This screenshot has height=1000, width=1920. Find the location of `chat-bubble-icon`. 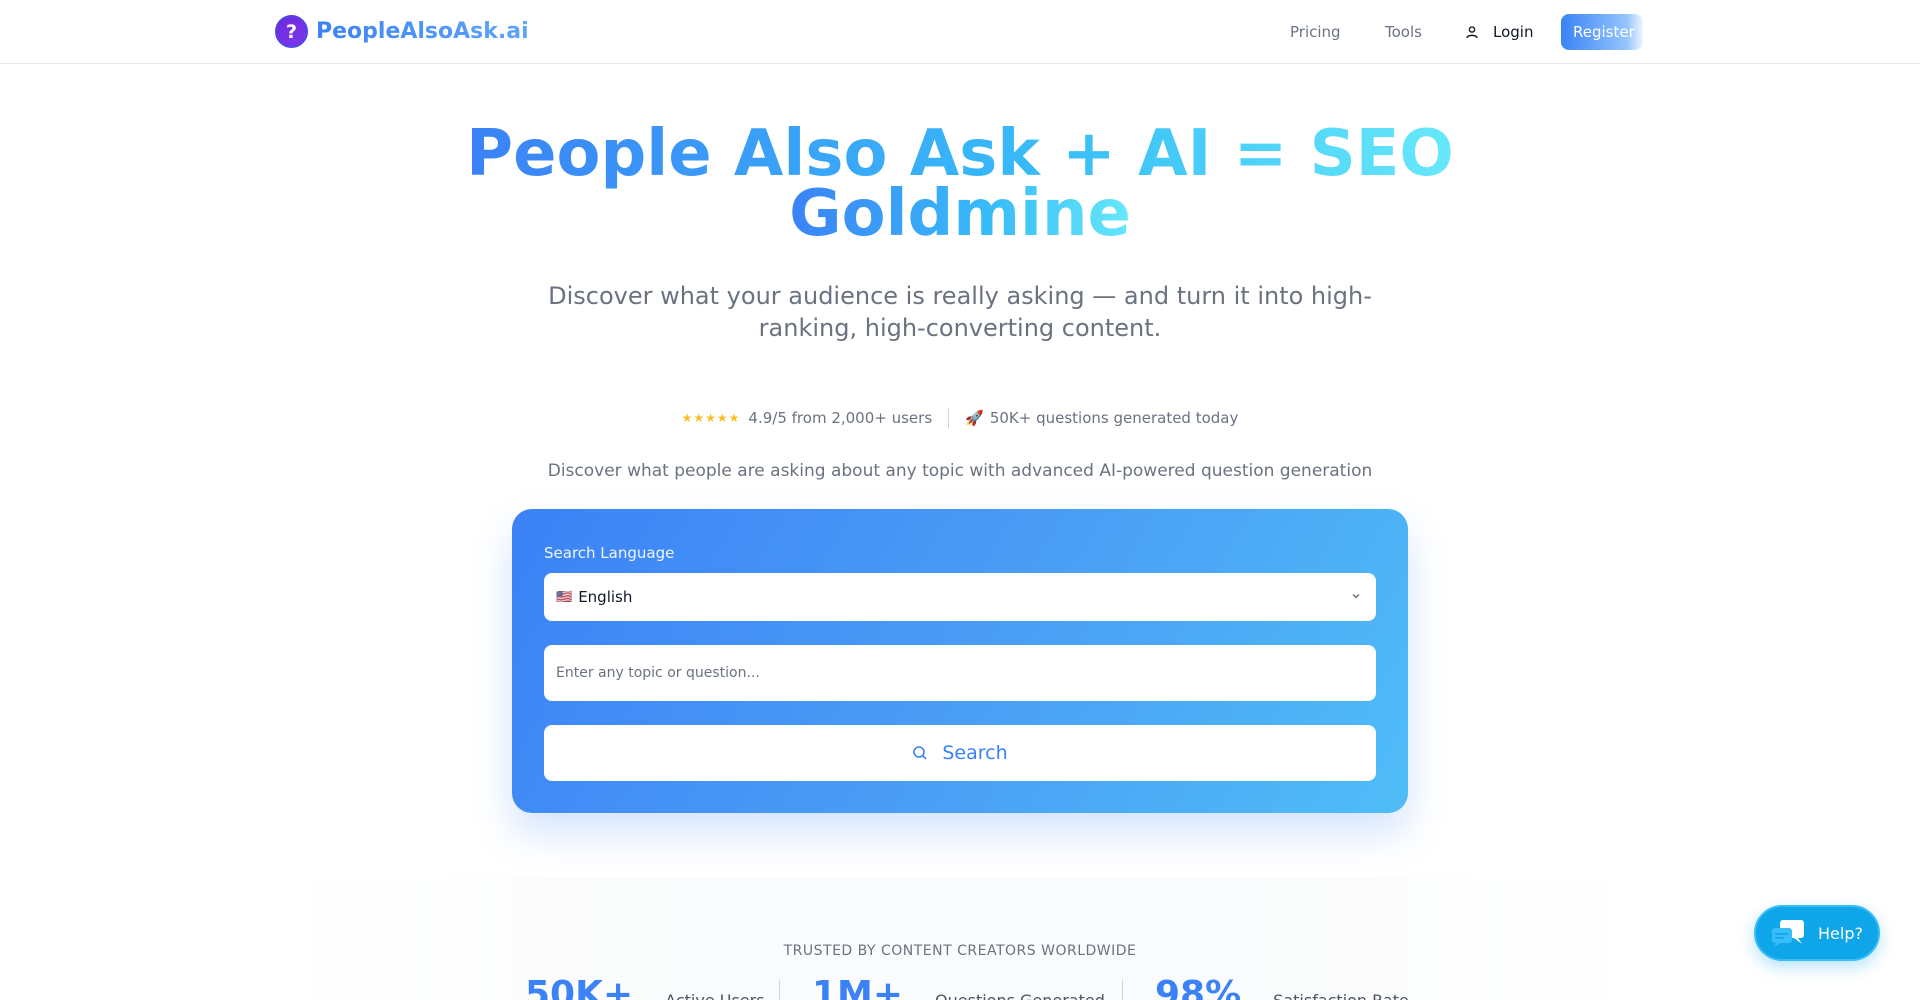

chat-bubble-icon is located at coordinates (1788, 933).